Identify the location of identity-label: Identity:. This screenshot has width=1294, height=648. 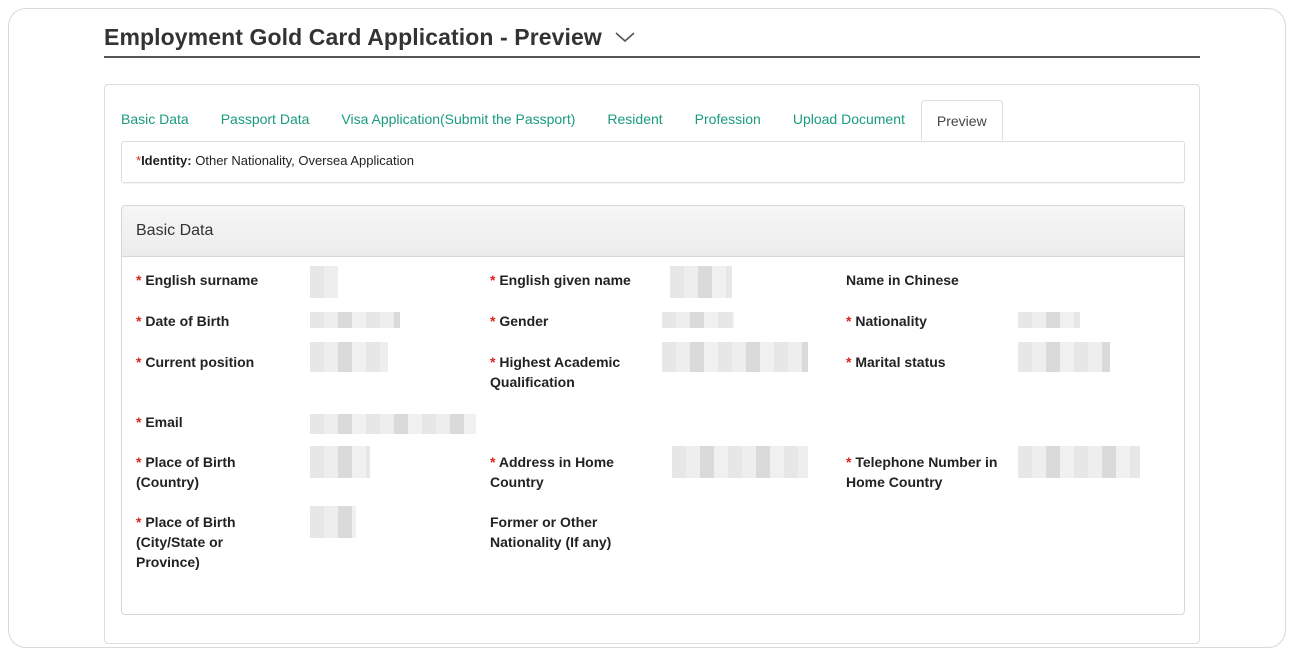
(166, 160).